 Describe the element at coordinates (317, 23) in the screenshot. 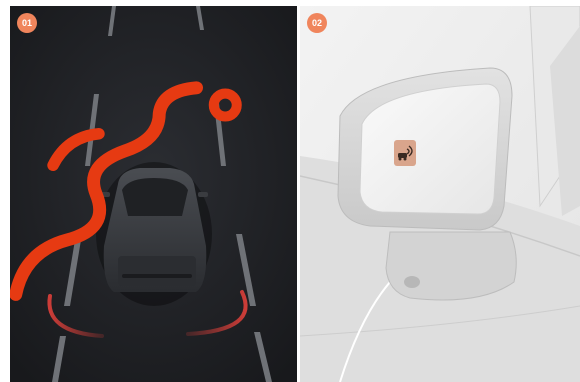

I see `panel-badge-02: 02` at that location.